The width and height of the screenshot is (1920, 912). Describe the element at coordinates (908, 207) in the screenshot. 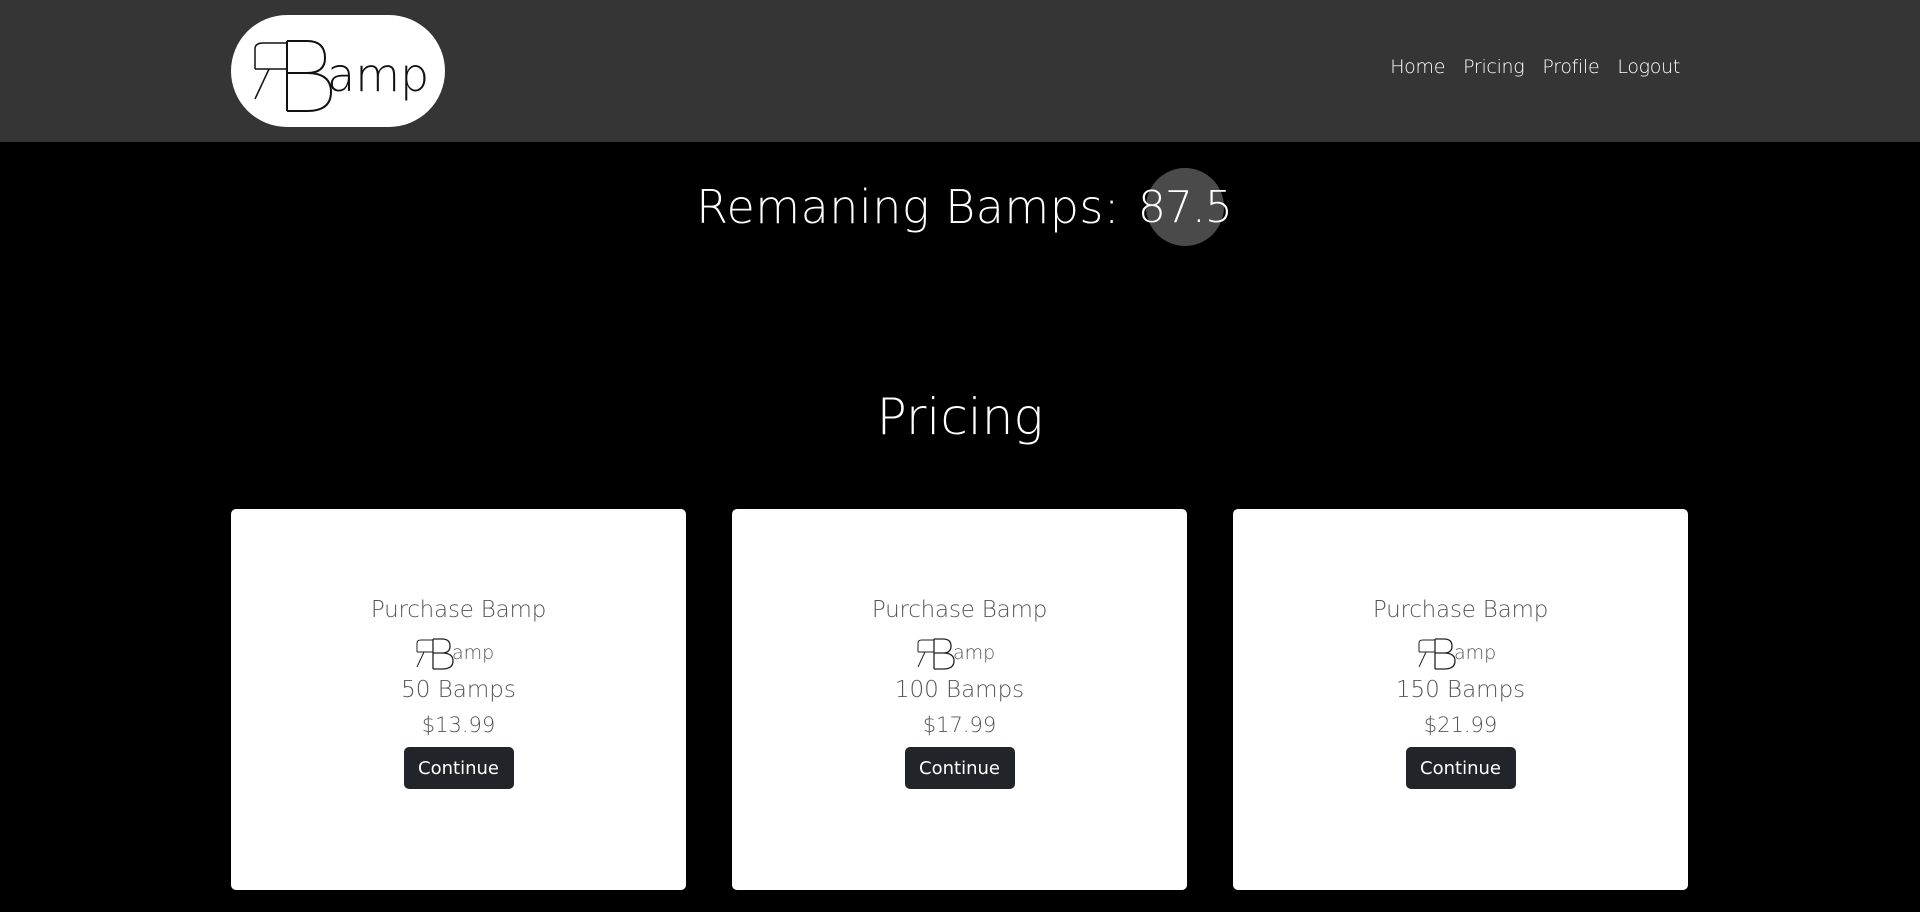

I see `balance-label: Remaning Bamps:` at that location.